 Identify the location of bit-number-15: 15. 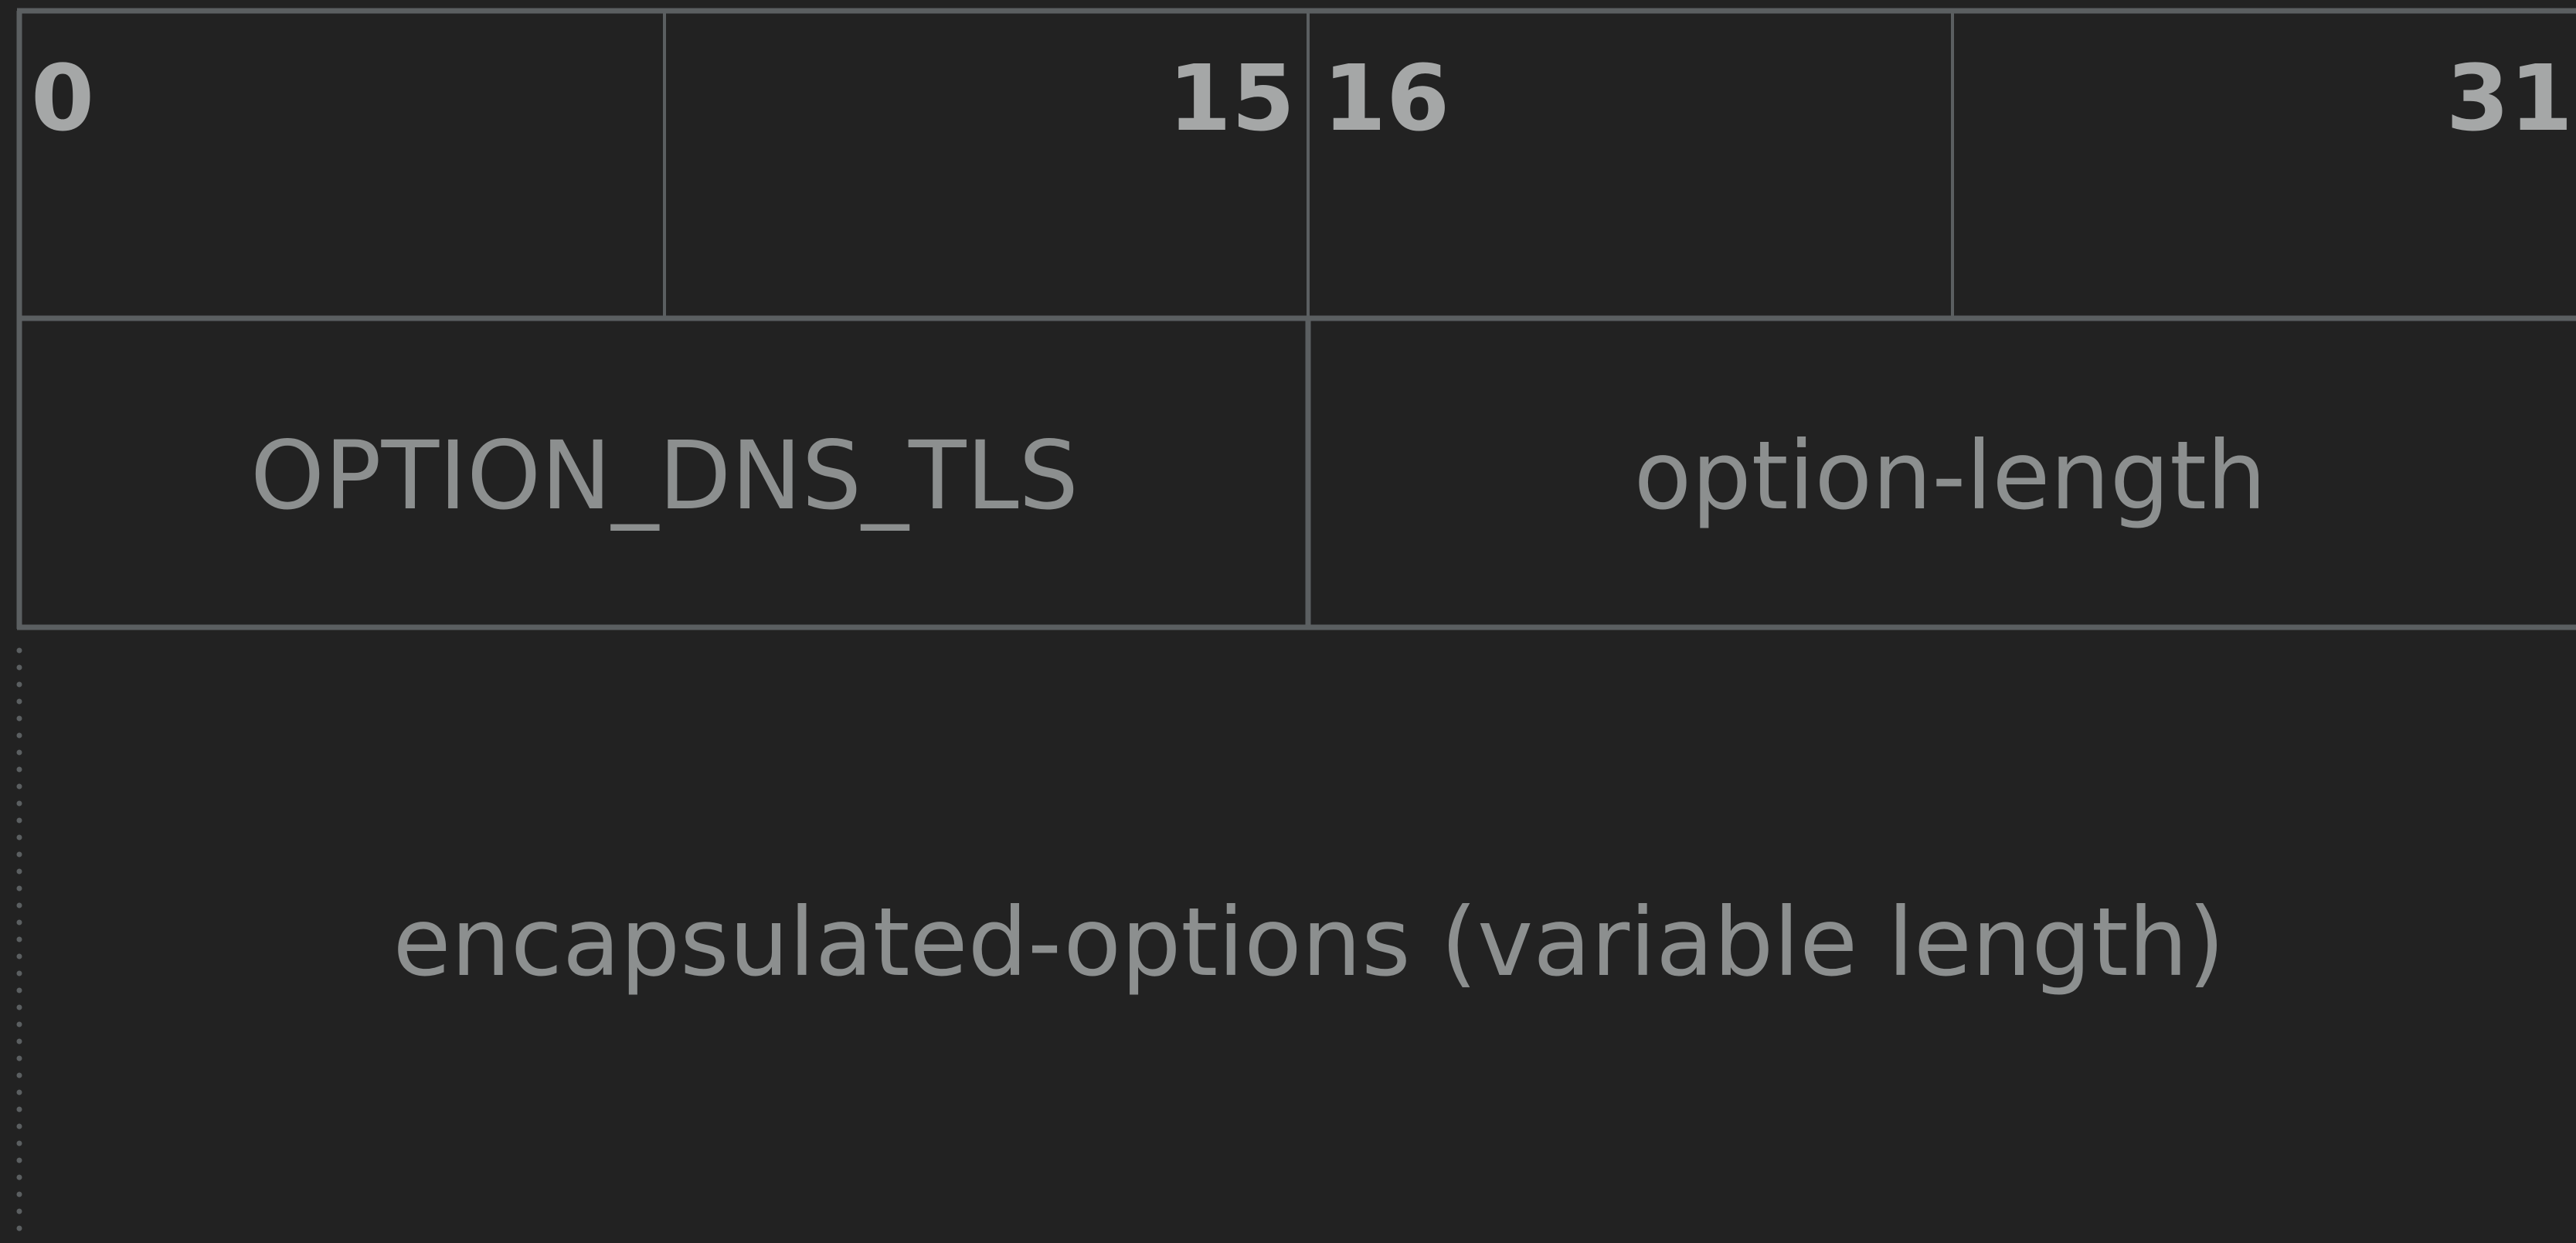
(1231, 98).